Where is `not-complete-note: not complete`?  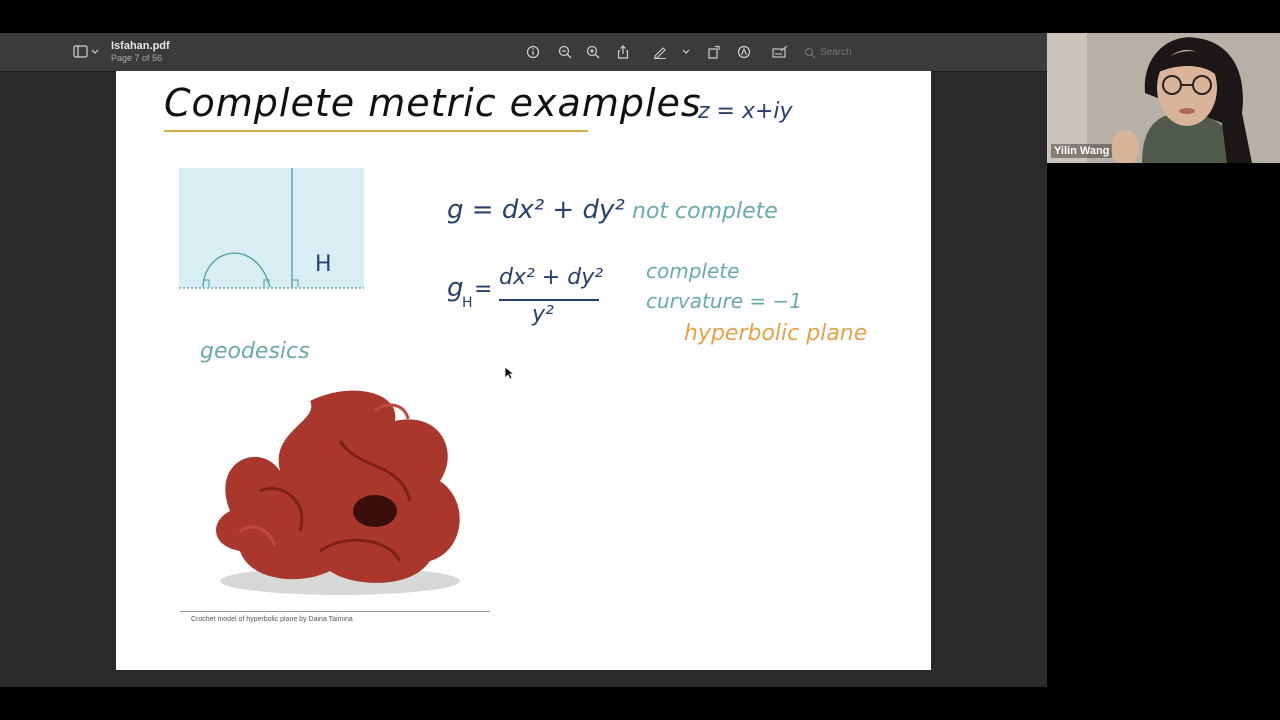 not-complete-note: not complete is located at coordinates (705, 211).